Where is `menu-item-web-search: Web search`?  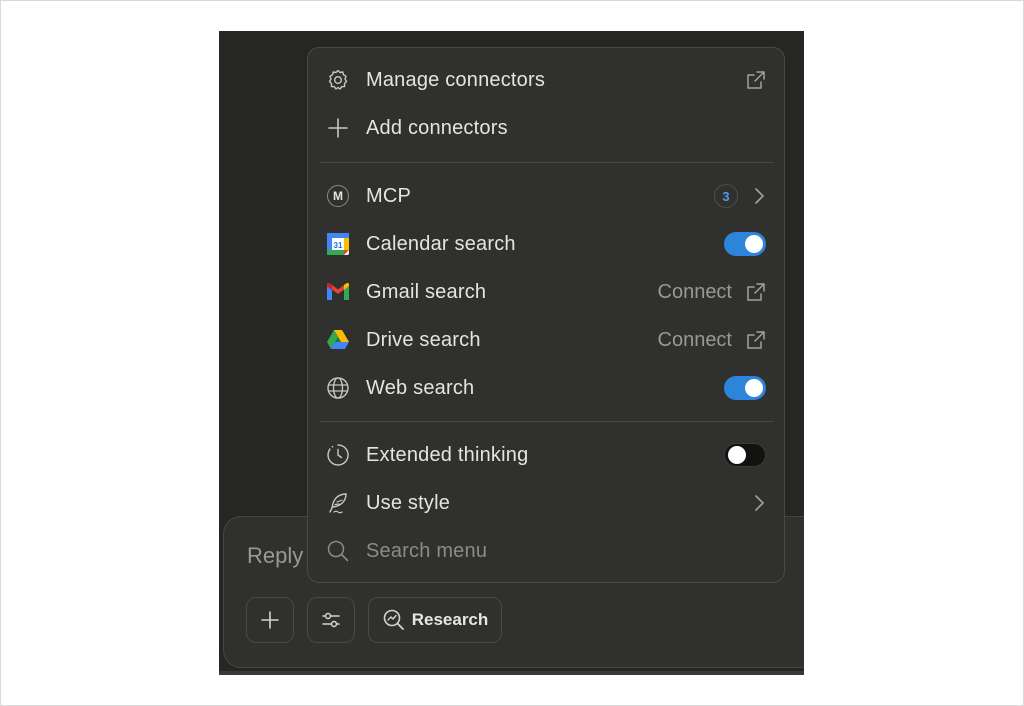 menu-item-web-search: Web search is located at coordinates (546, 388).